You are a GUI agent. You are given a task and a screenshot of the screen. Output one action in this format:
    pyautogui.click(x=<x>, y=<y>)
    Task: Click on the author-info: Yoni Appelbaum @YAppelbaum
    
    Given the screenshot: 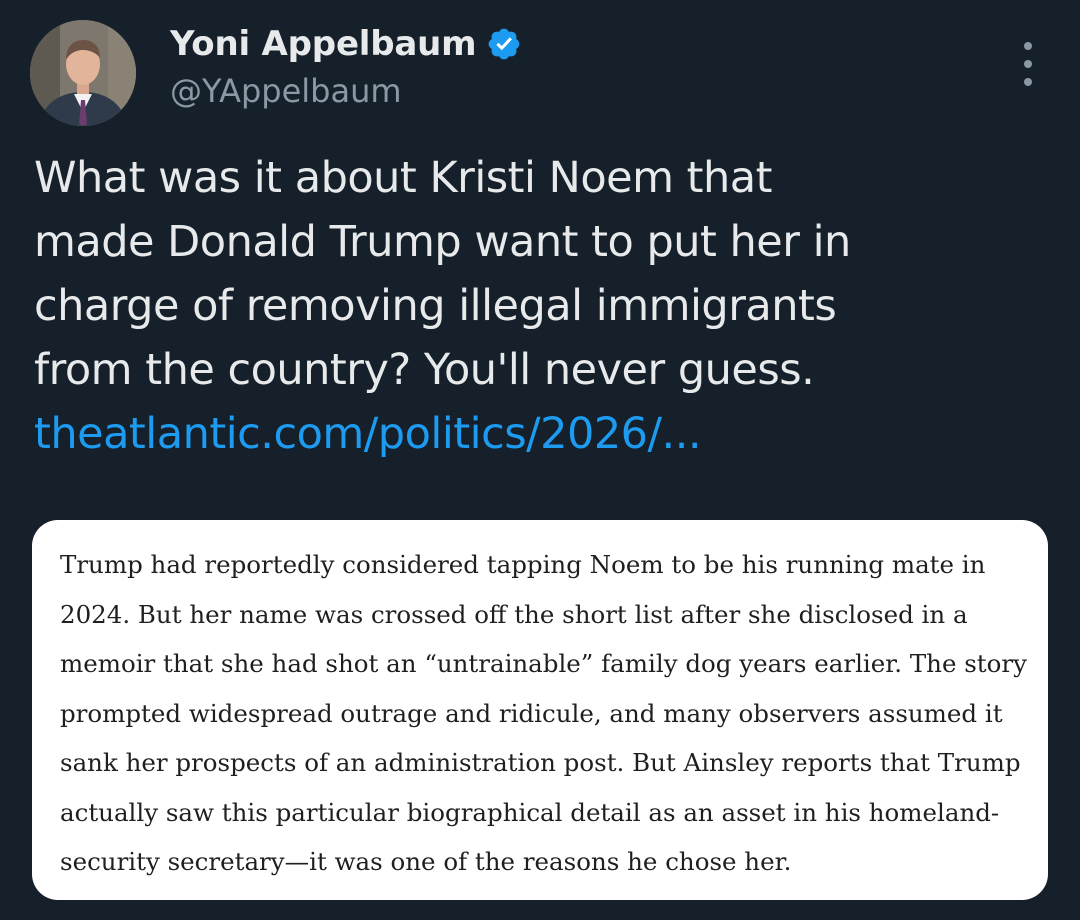 What is the action you would take?
    pyautogui.click(x=346, y=65)
    